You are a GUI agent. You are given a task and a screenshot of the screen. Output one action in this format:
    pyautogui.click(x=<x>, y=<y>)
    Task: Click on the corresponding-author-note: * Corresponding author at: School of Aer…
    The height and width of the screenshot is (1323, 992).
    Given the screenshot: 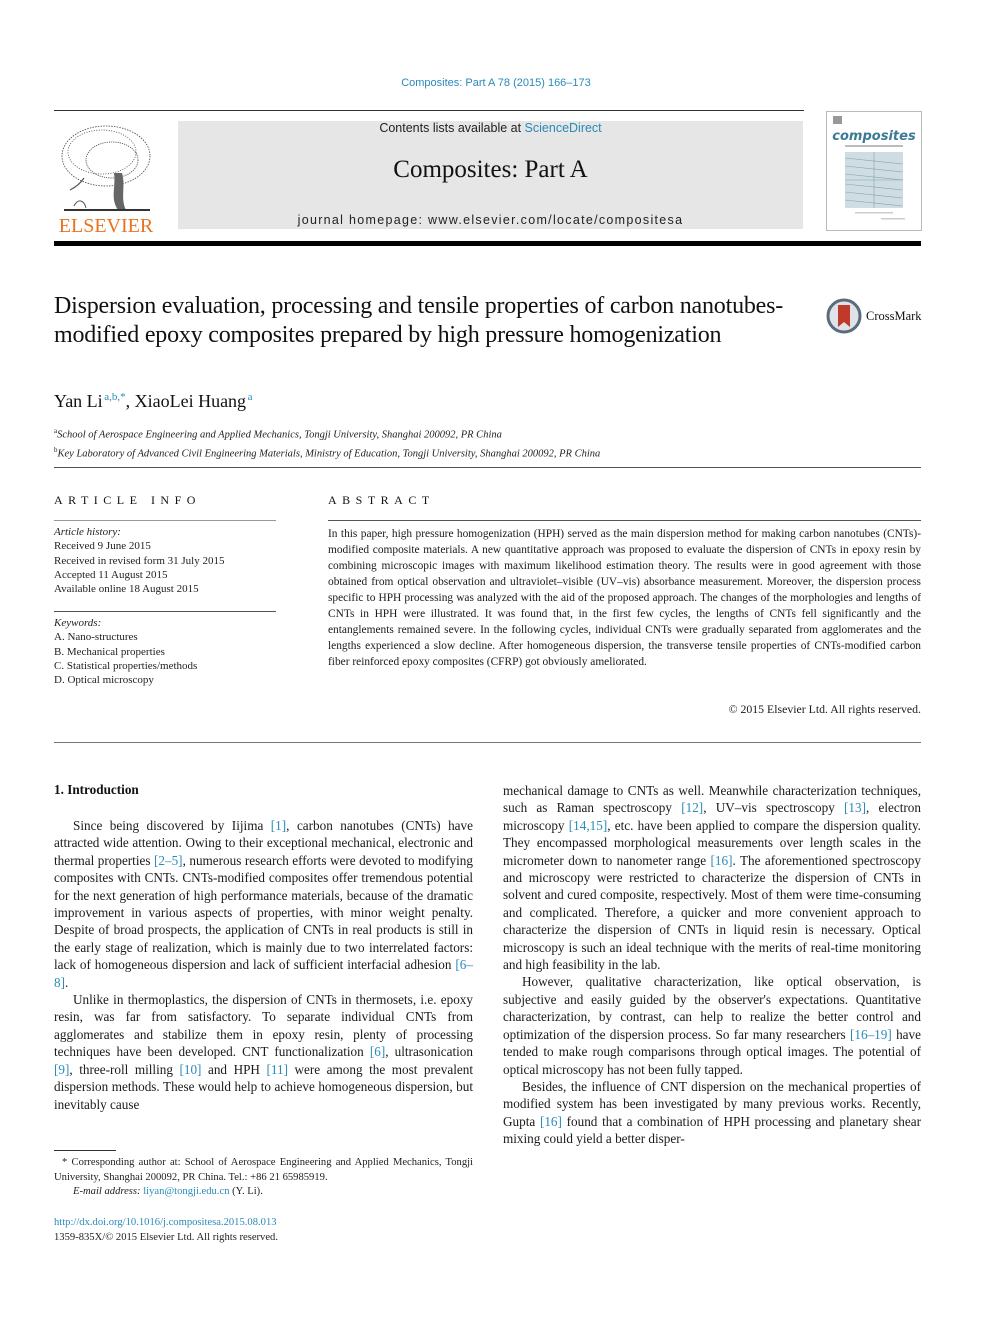 What is the action you would take?
    pyautogui.click(x=263, y=1170)
    